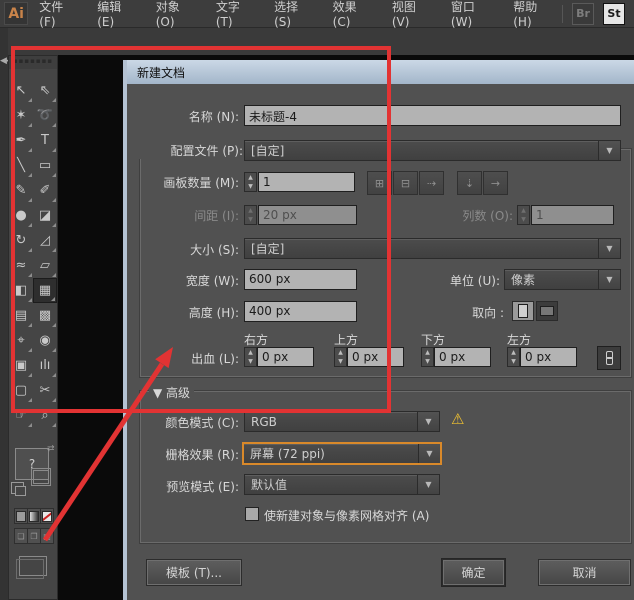  What do you see at coordinates (379, 183) in the screenshot?
I see `layout-grid-by-row: ⊞` at bounding box center [379, 183].